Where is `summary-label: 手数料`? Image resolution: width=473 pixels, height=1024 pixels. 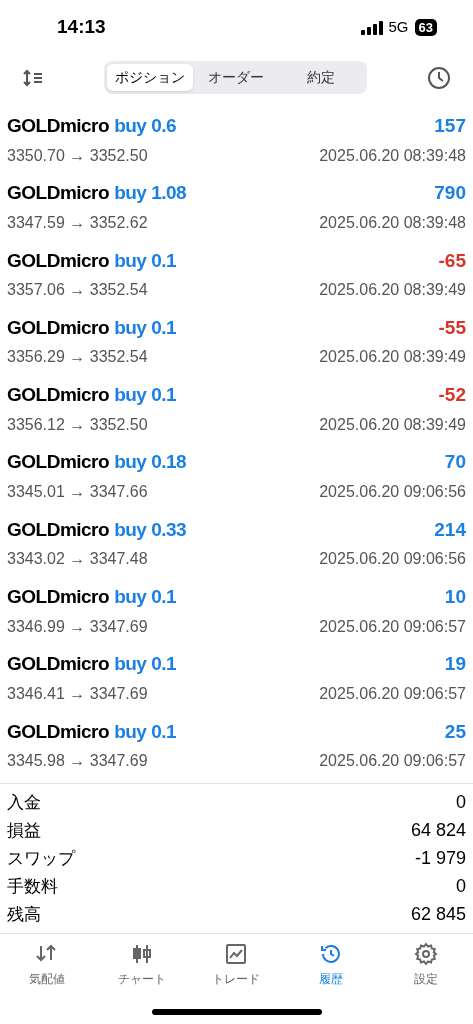 summary-label: 手数料 is located at coordinates (32, 887).